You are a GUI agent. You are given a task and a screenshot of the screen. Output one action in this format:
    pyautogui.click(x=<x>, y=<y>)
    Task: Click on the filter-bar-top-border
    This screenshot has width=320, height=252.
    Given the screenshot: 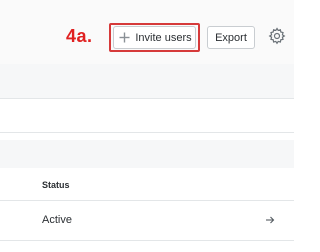 What is the action you would take?
    pyautogui.click(x=147, y=98)
    